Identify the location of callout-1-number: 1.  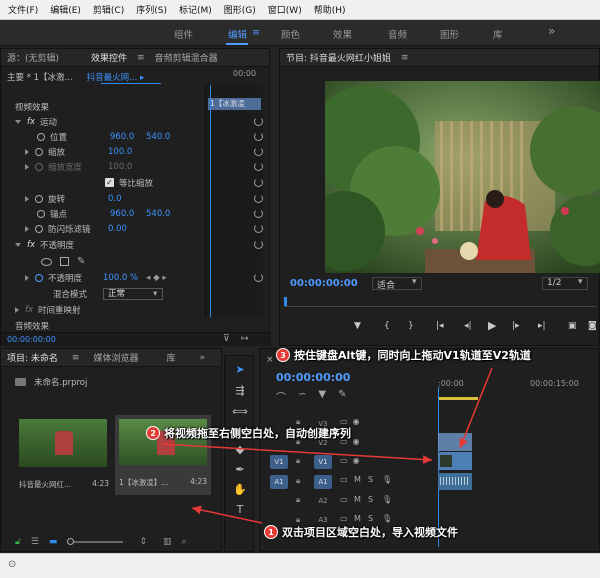
(271, 532).